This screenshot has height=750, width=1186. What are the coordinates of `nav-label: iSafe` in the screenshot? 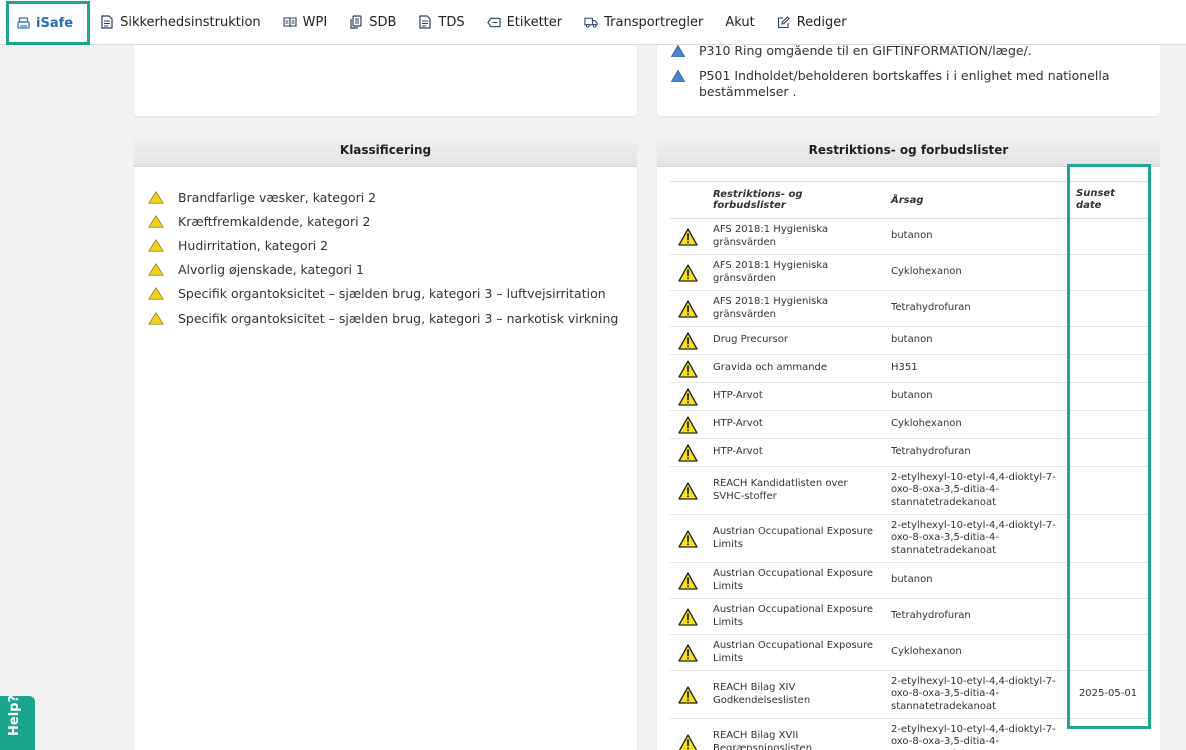 It's located at (55, 23).